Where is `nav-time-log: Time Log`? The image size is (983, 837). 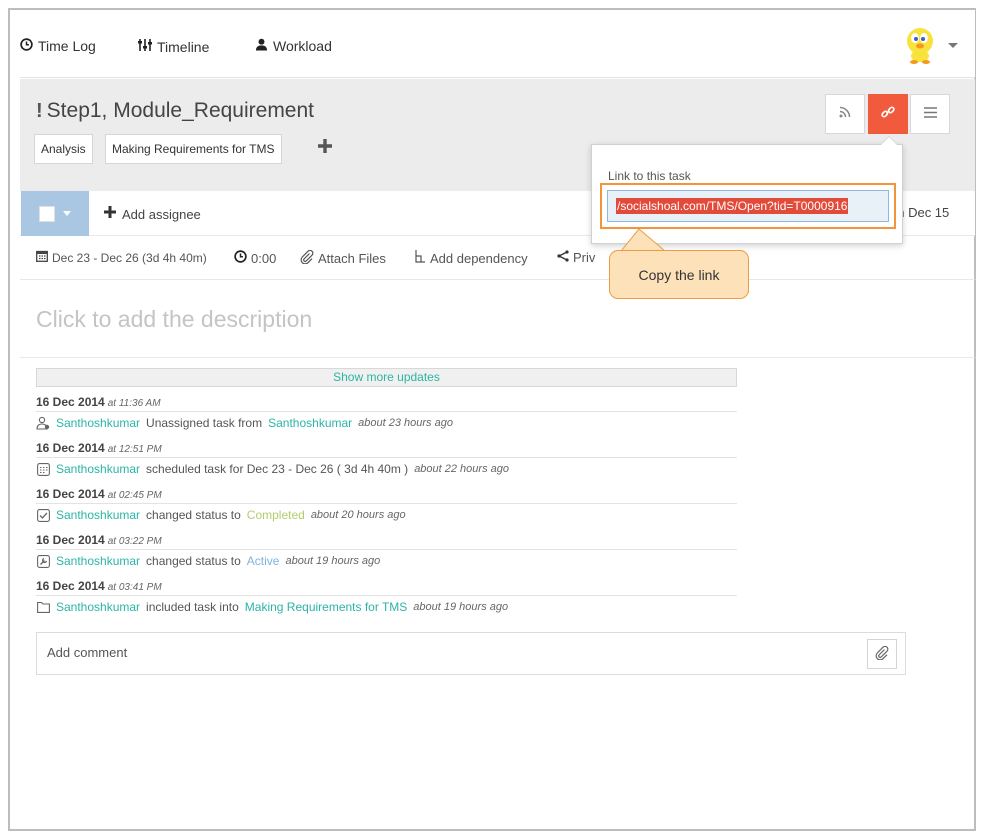 nav-time-log: Time Log is located at coordinates (58, 46).